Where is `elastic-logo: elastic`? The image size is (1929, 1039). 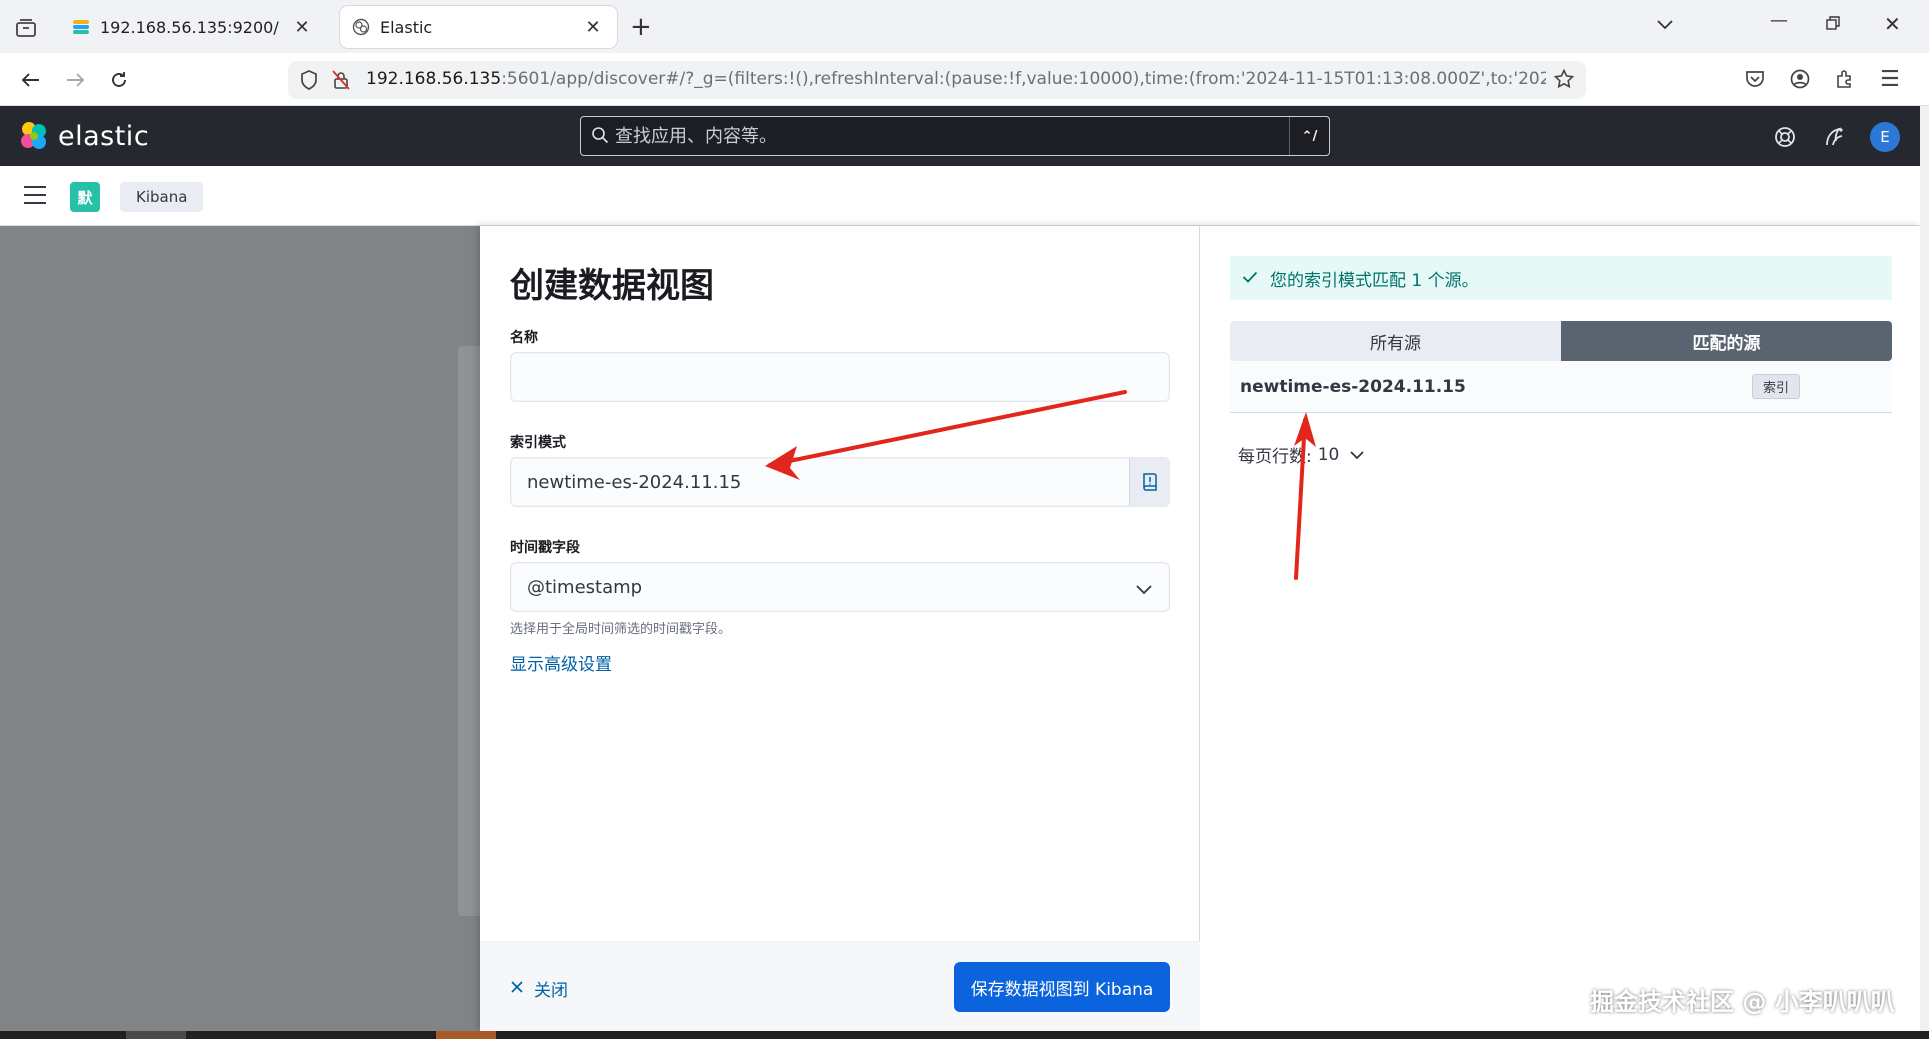
elastic-logo: elastic is located at coordinates (83, 136).